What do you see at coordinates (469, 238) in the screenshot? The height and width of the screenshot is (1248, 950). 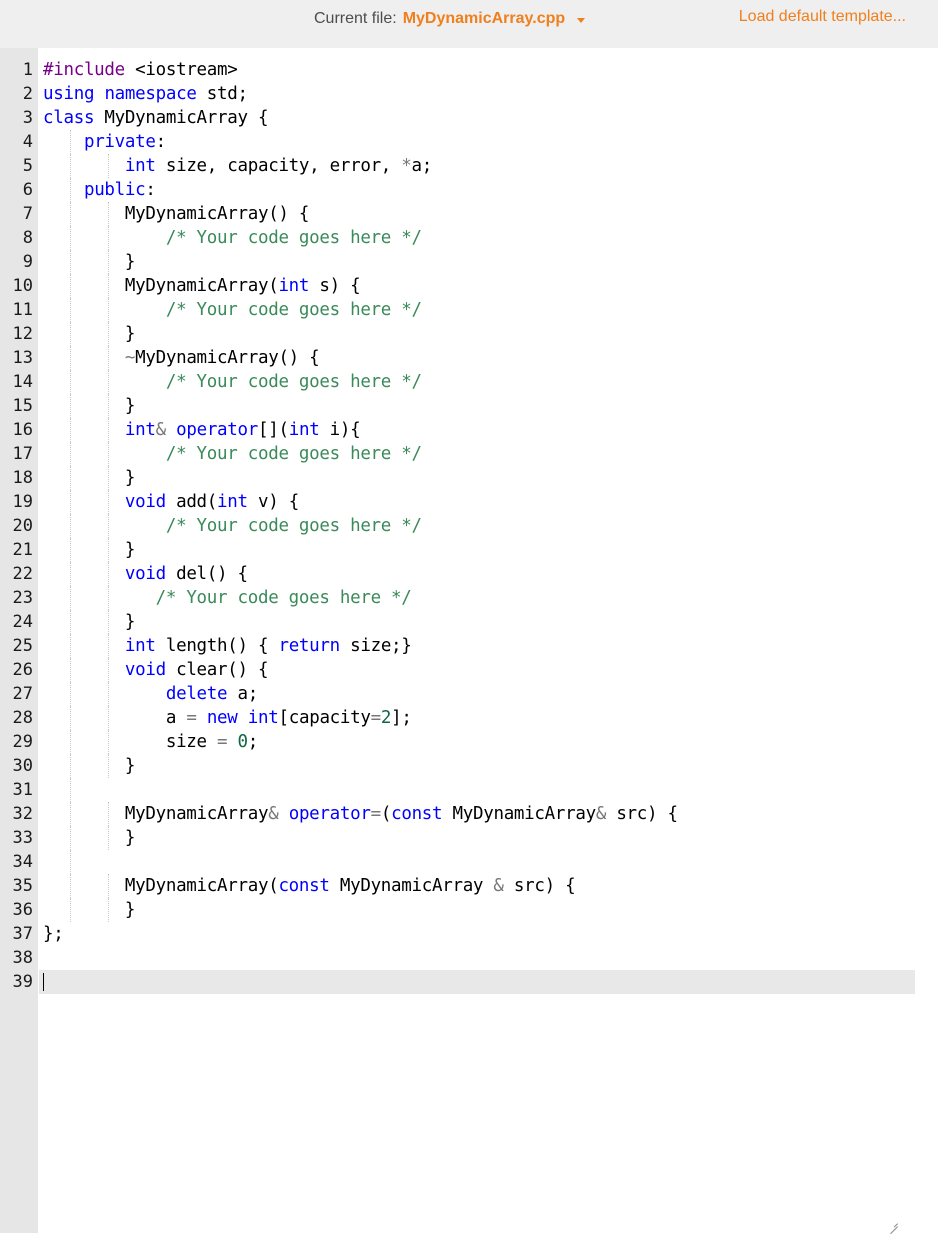 I see `code-line: 8 /* Your code goes here */` at bounding box center [469, 238].